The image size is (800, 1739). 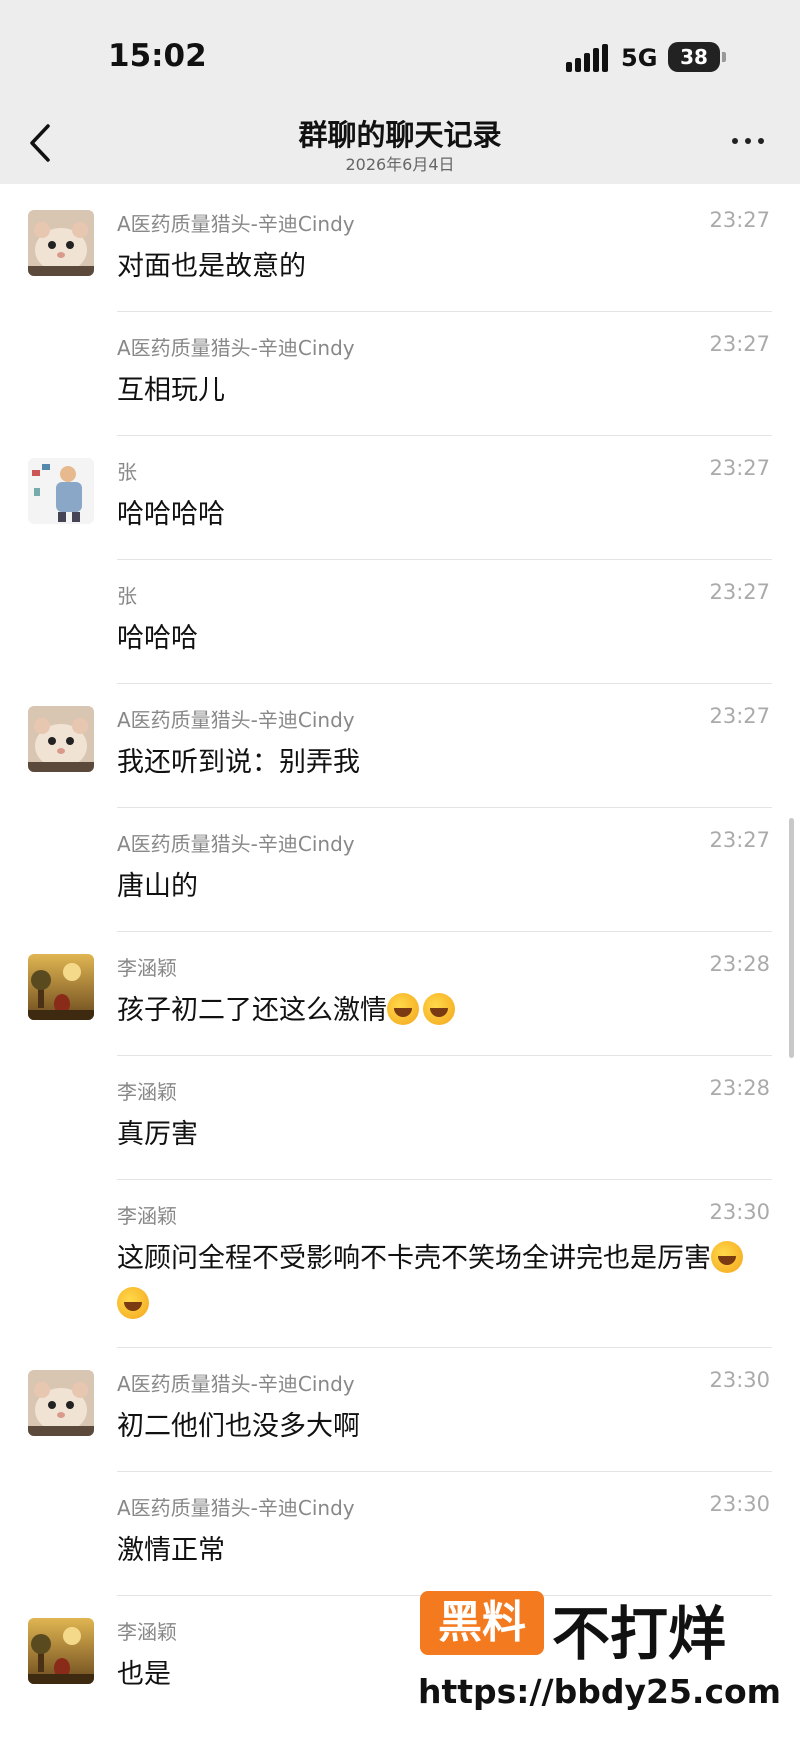 What do you see at coordinates (400, 92) in the screenshot?
I see `chat-header: 15:02 5G 38 群聊的聊天记录 2026年6月4日` at bounding box center [400, 92].